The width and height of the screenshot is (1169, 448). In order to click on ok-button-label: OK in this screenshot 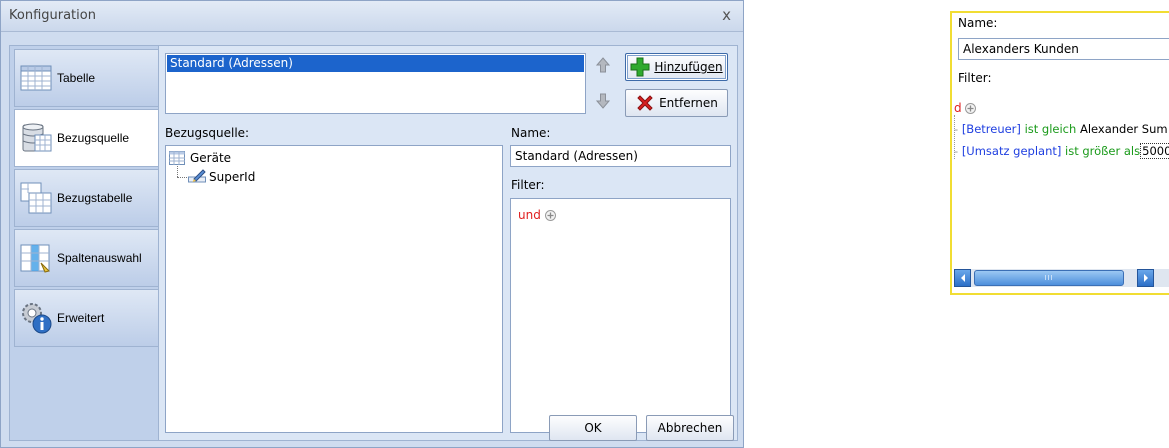, I will do `click(593, 428)`.